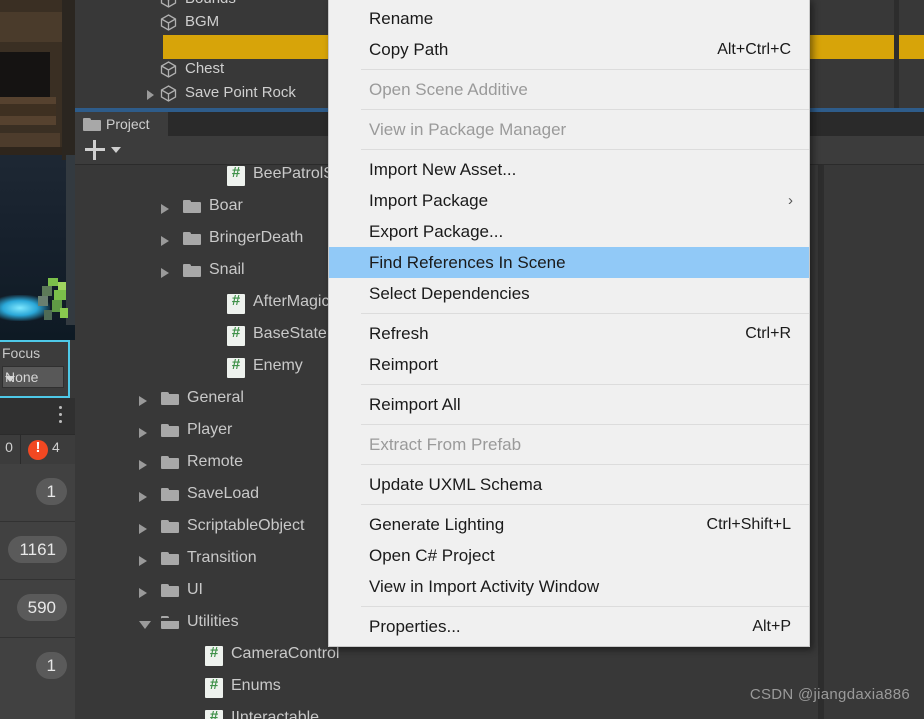 This screenshot has width=924, height=719. What do you see at coordinates (569, 89) in the screenshot?
I see `menu-item: Open Scene Additive` at bounding box center [569, 89].